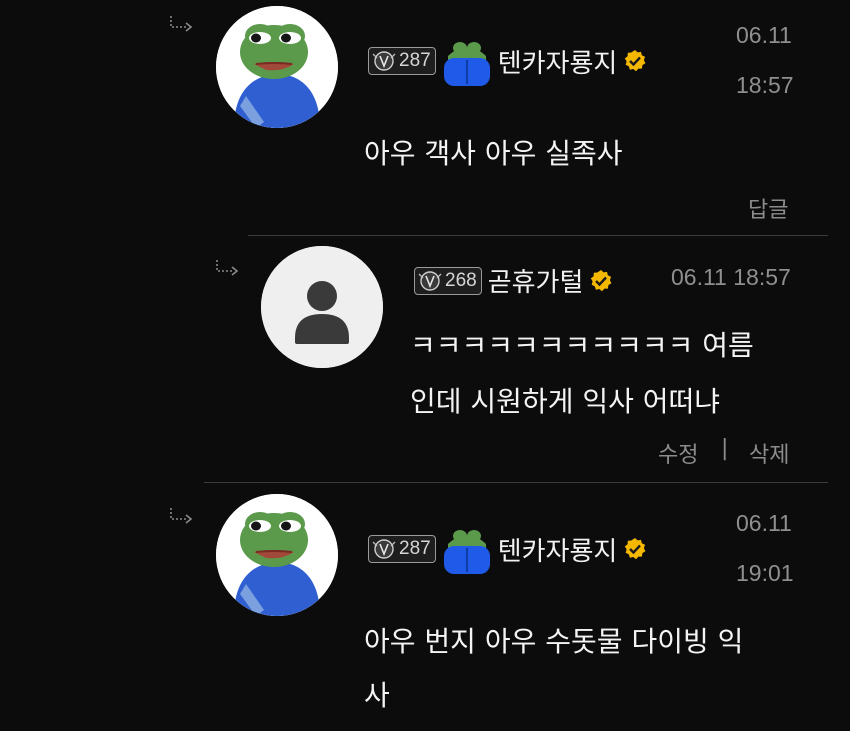 The width and height of the screenshot is (850, 731). I want to click on comment-body-line-1: 아우 번지 아우 수돗물 다이빙 익, so click(554, 641).